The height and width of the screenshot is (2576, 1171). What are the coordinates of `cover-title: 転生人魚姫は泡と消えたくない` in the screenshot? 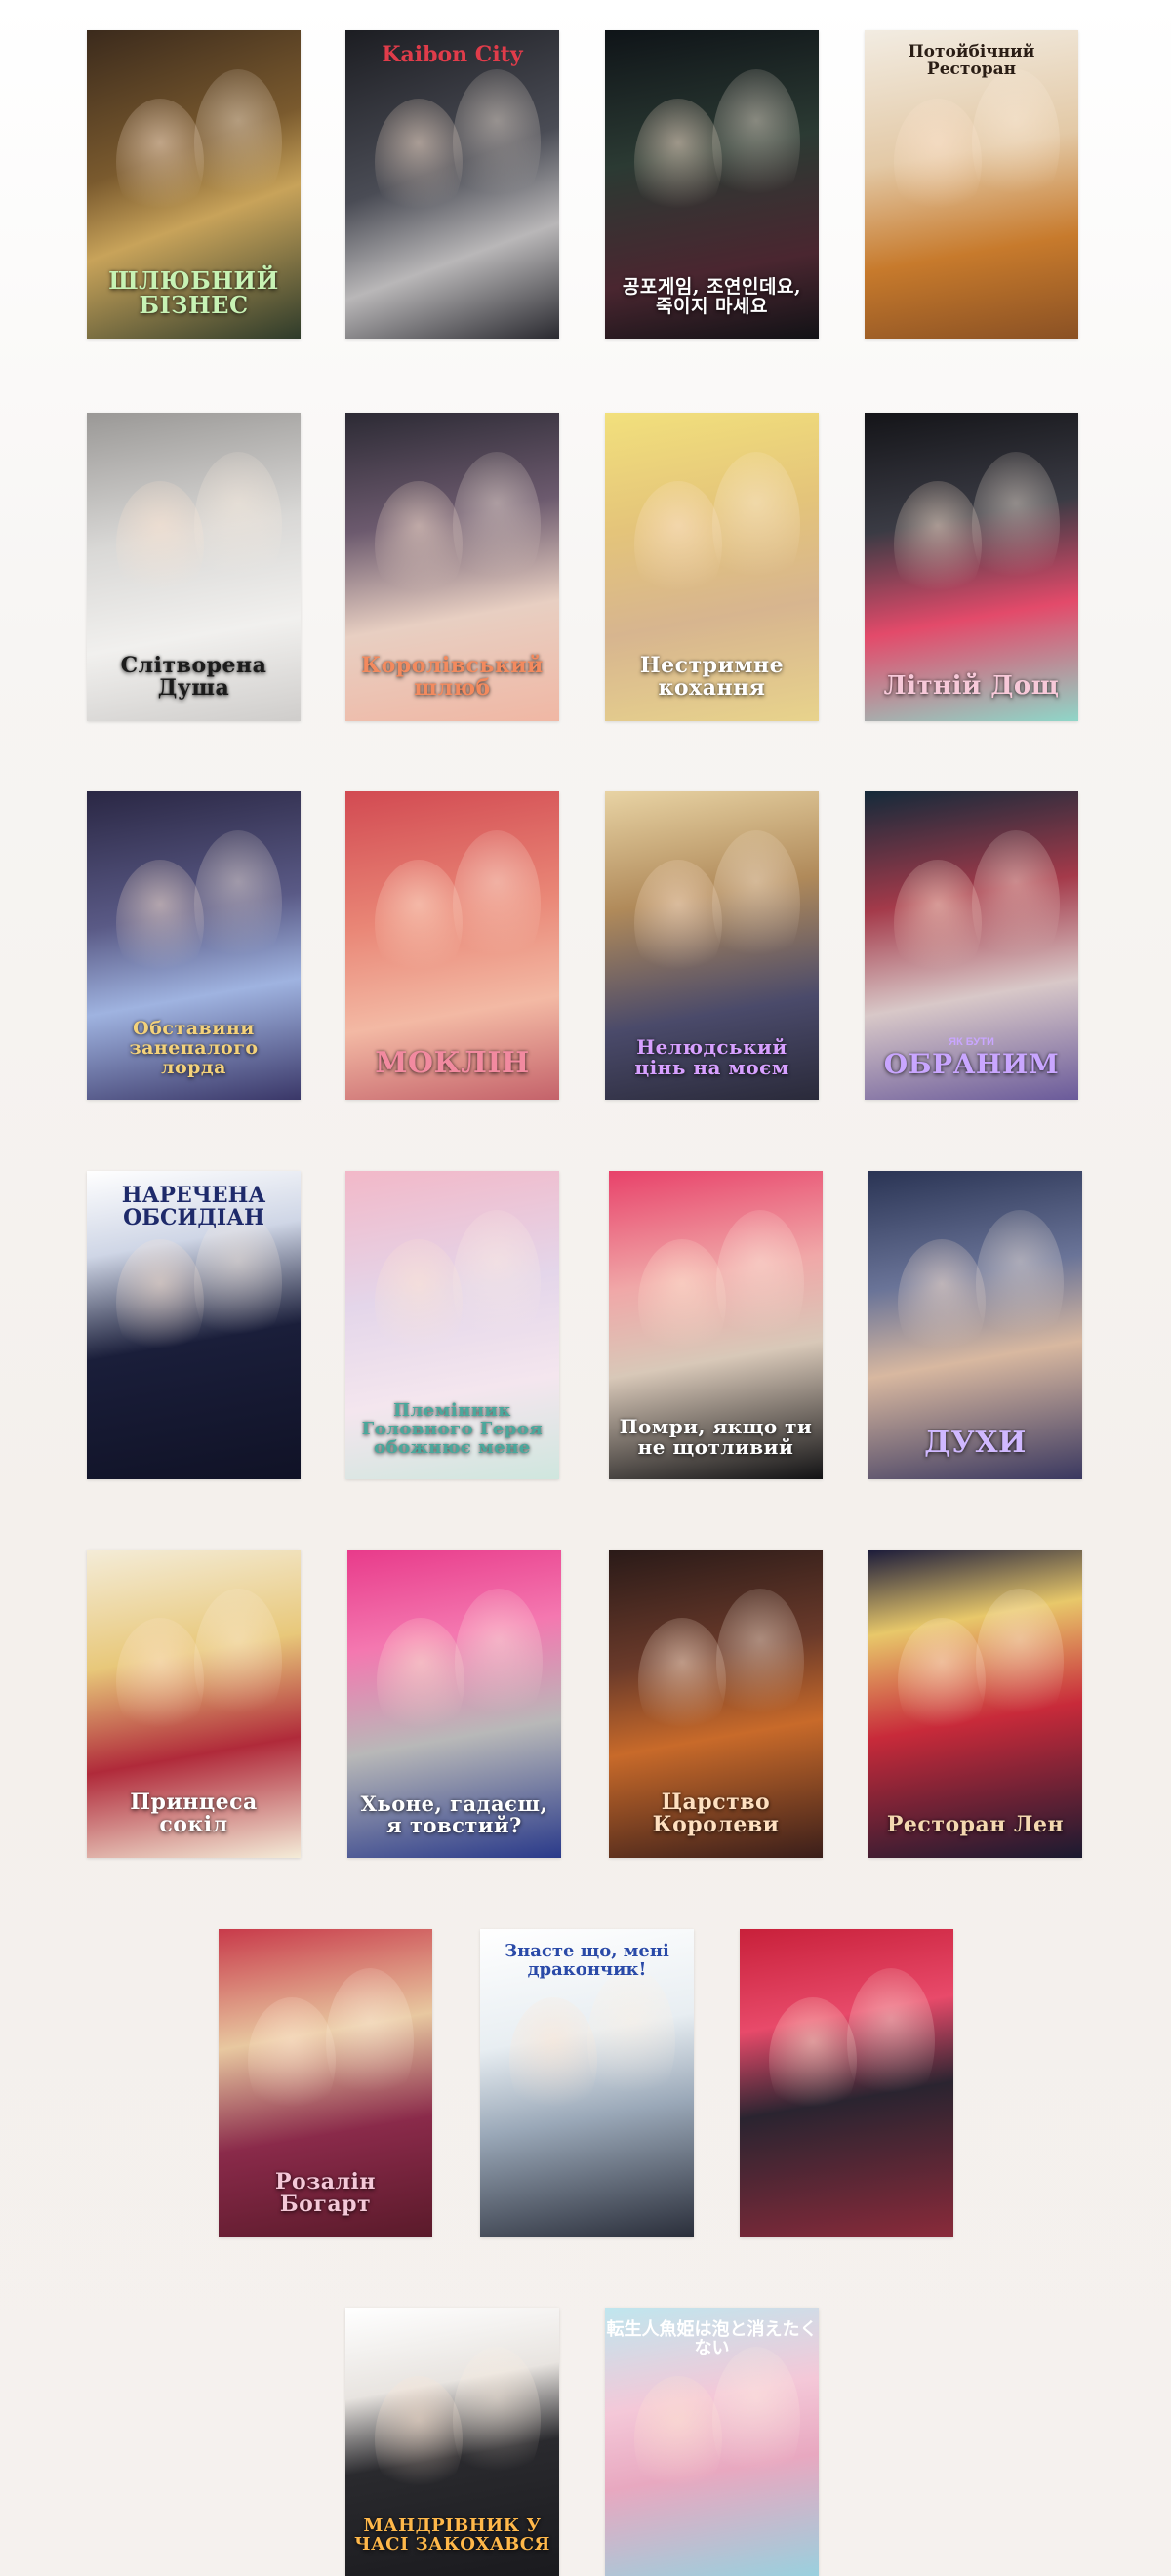 It's located at (712, 2338).